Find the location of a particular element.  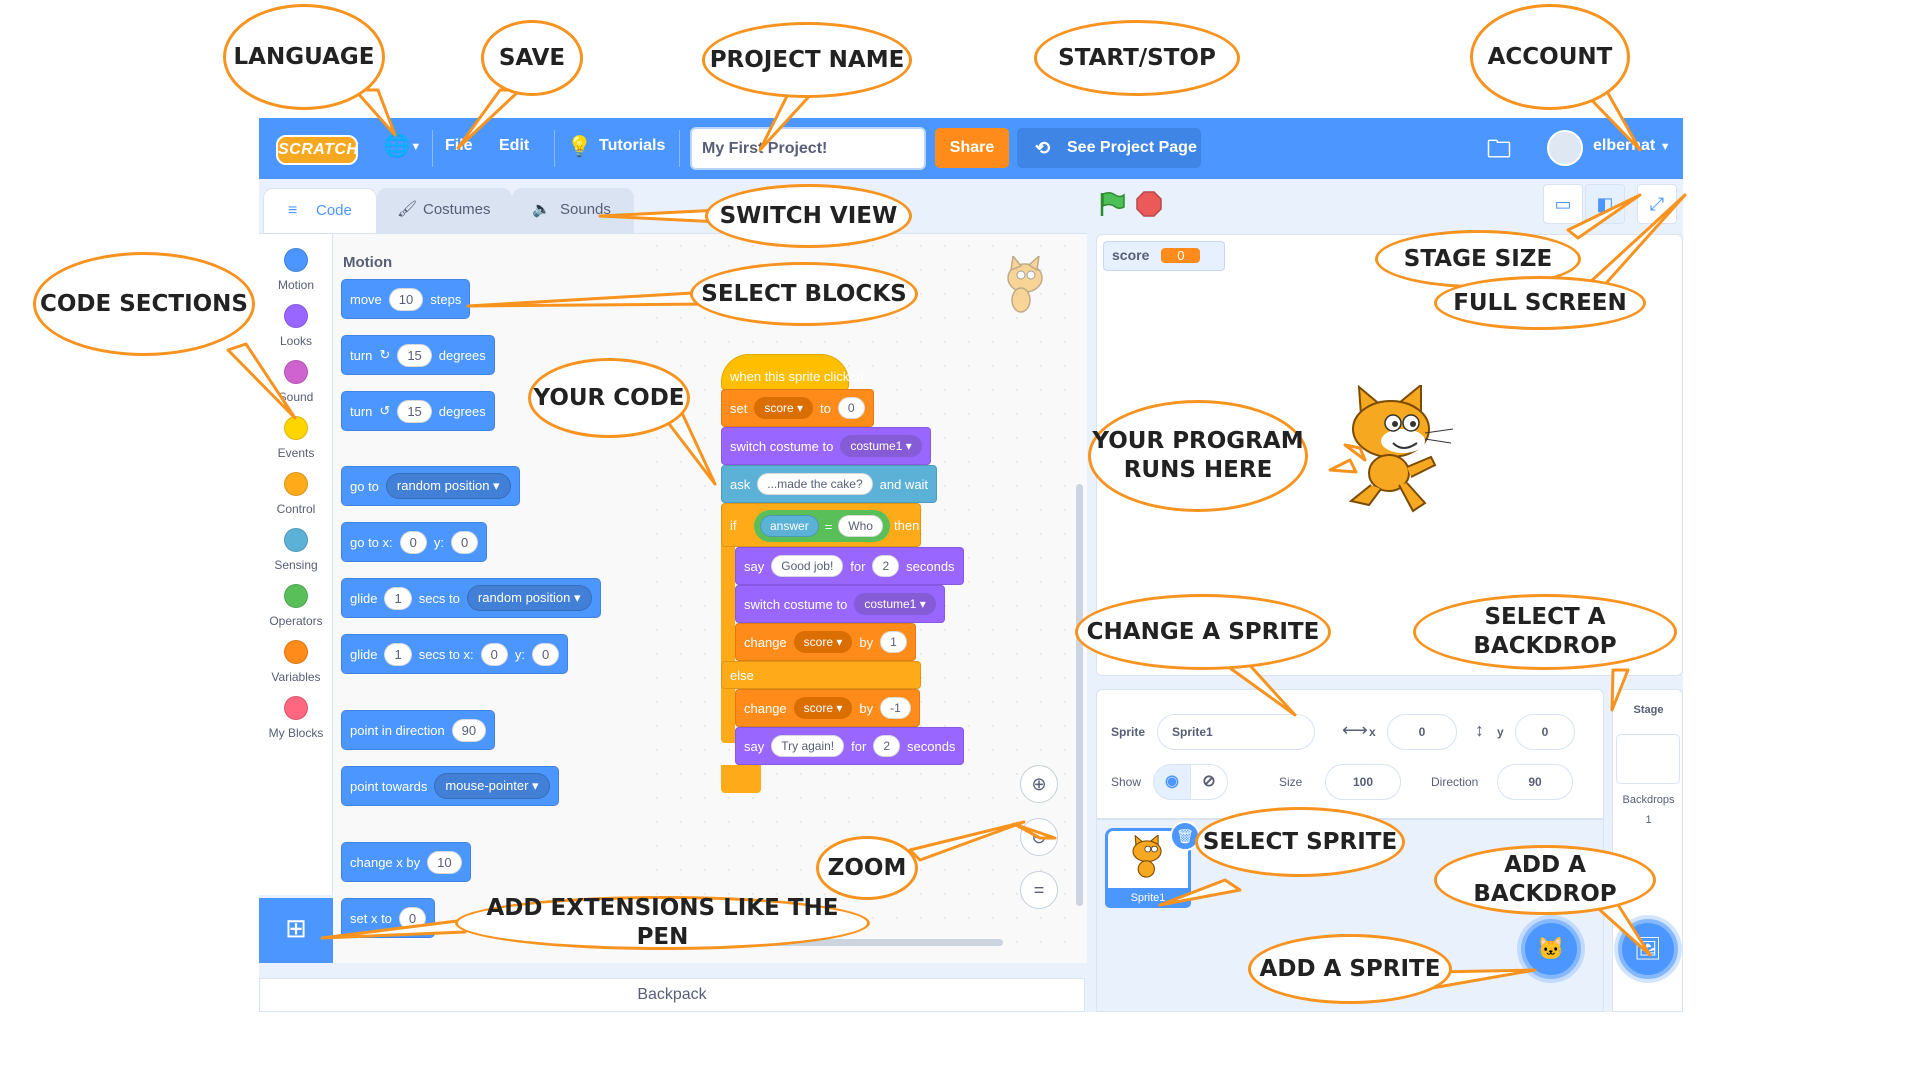

callout-language: LANGUAGE is located at coordinates (304, 57).